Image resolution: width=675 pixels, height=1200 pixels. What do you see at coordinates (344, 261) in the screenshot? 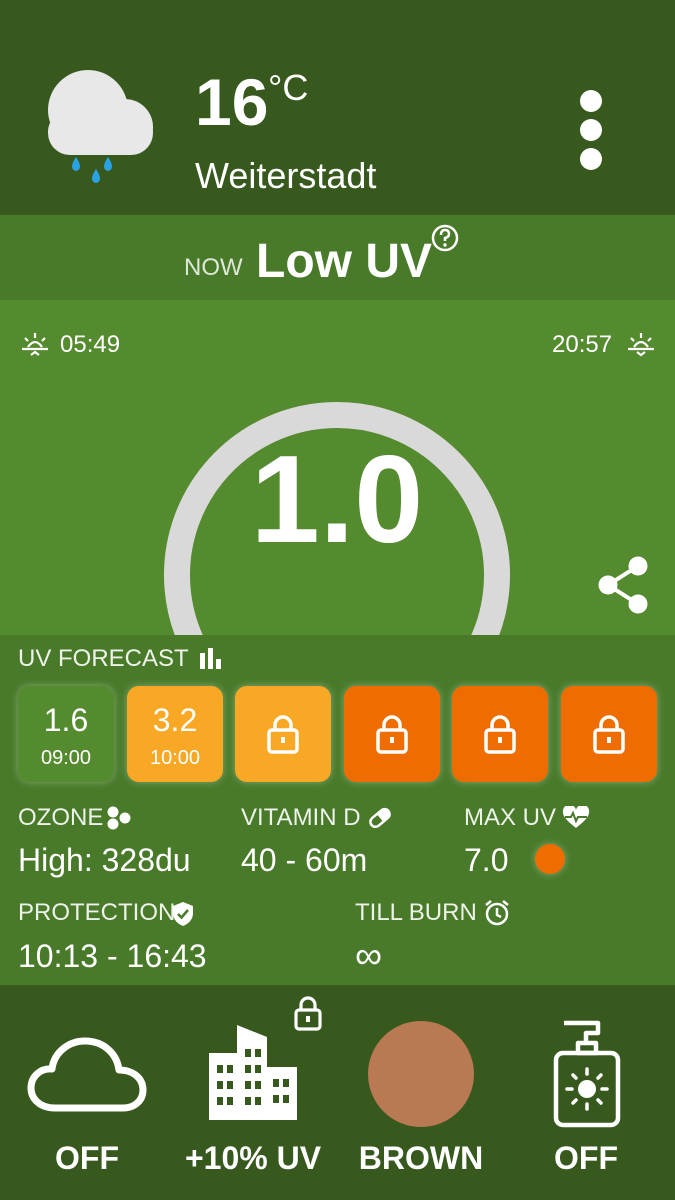
I see `uv-level-text: Low UV` at bounding box center [344, 261].